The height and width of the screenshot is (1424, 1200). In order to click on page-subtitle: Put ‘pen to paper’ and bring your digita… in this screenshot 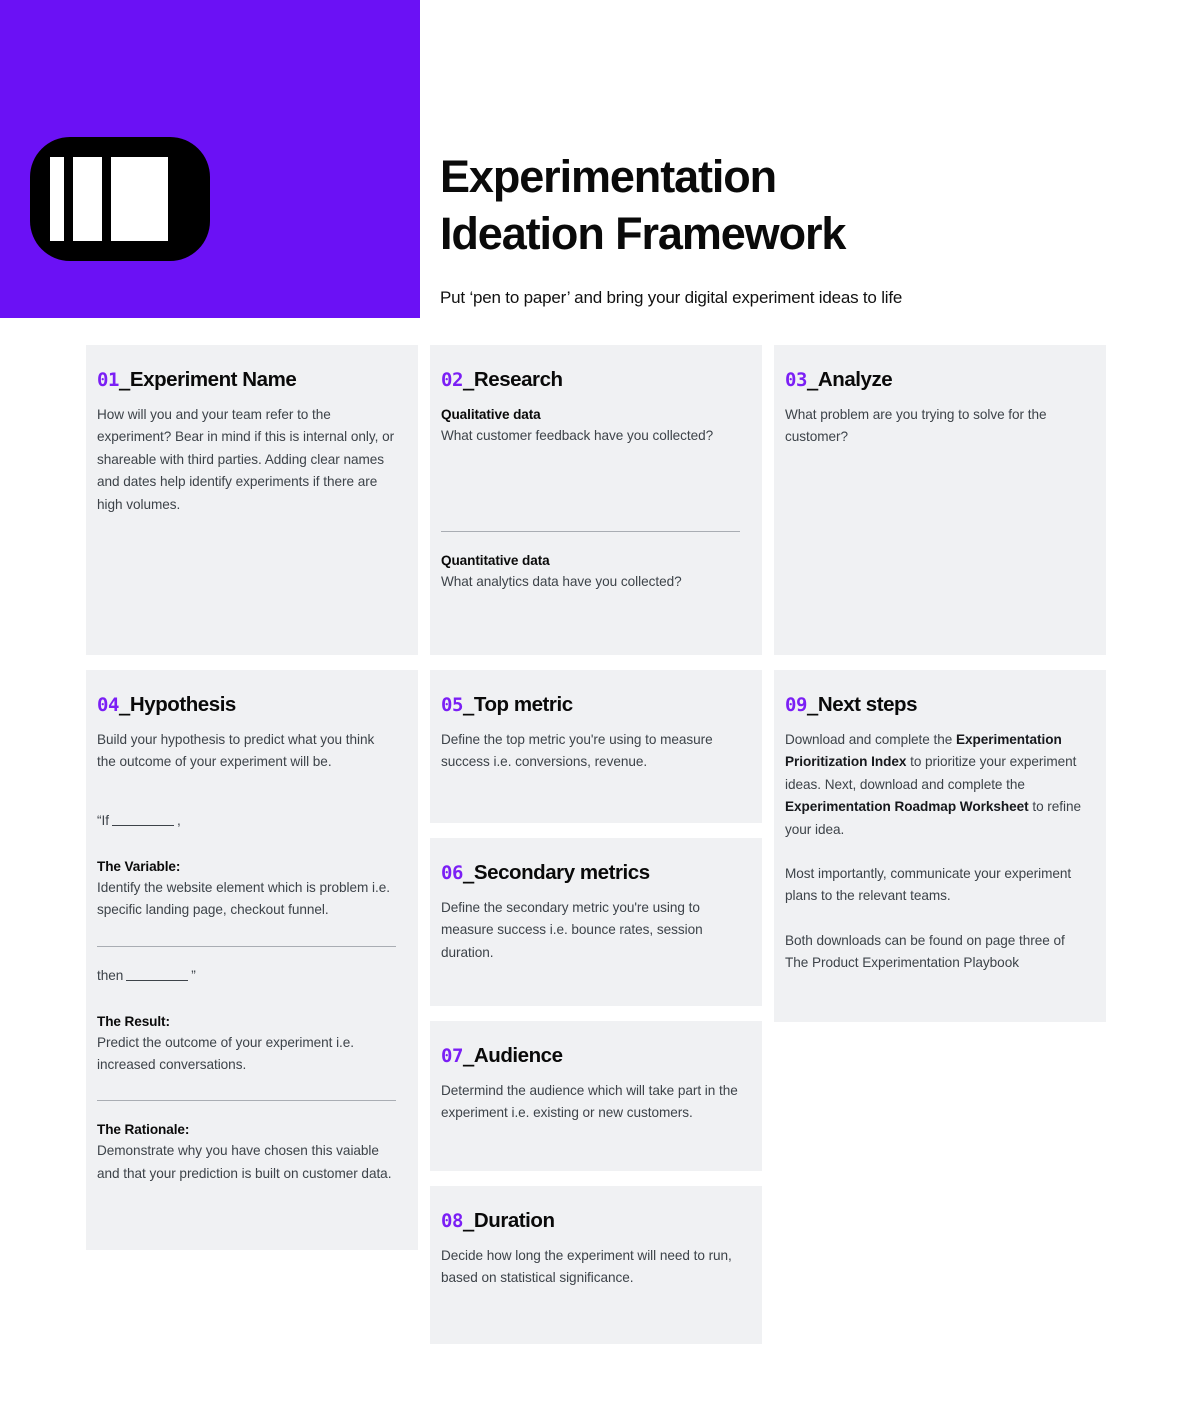, I will do `click(671, 297)`.